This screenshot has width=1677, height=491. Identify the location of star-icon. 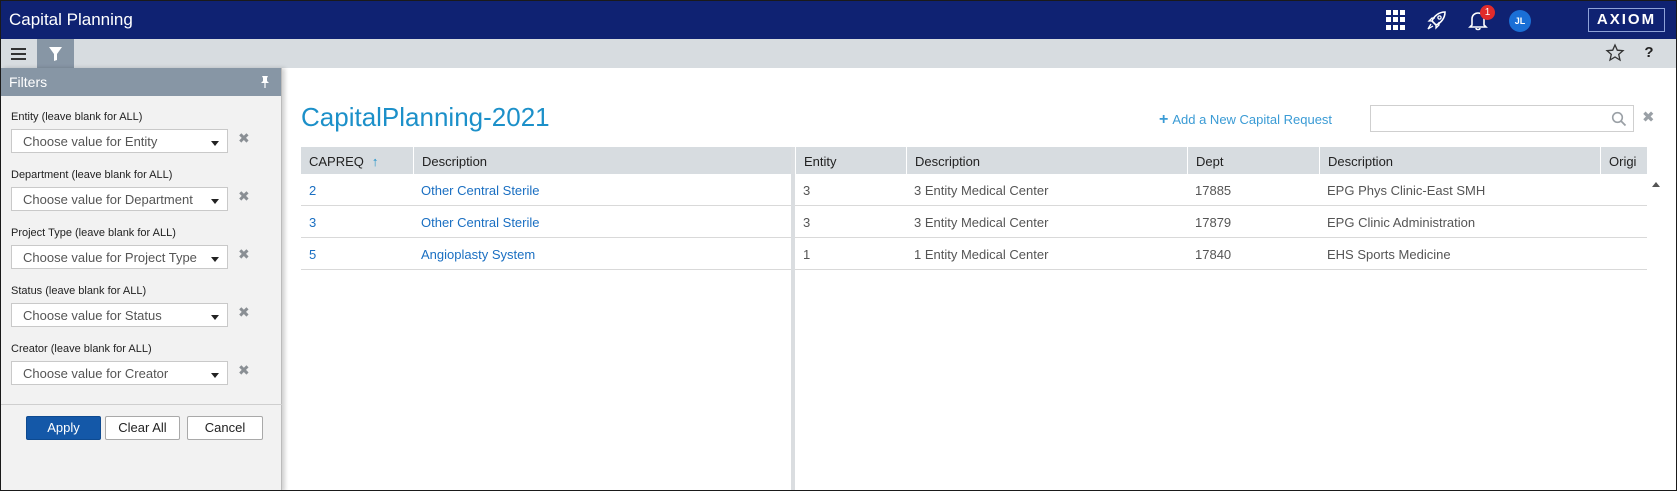
(1615, 53).